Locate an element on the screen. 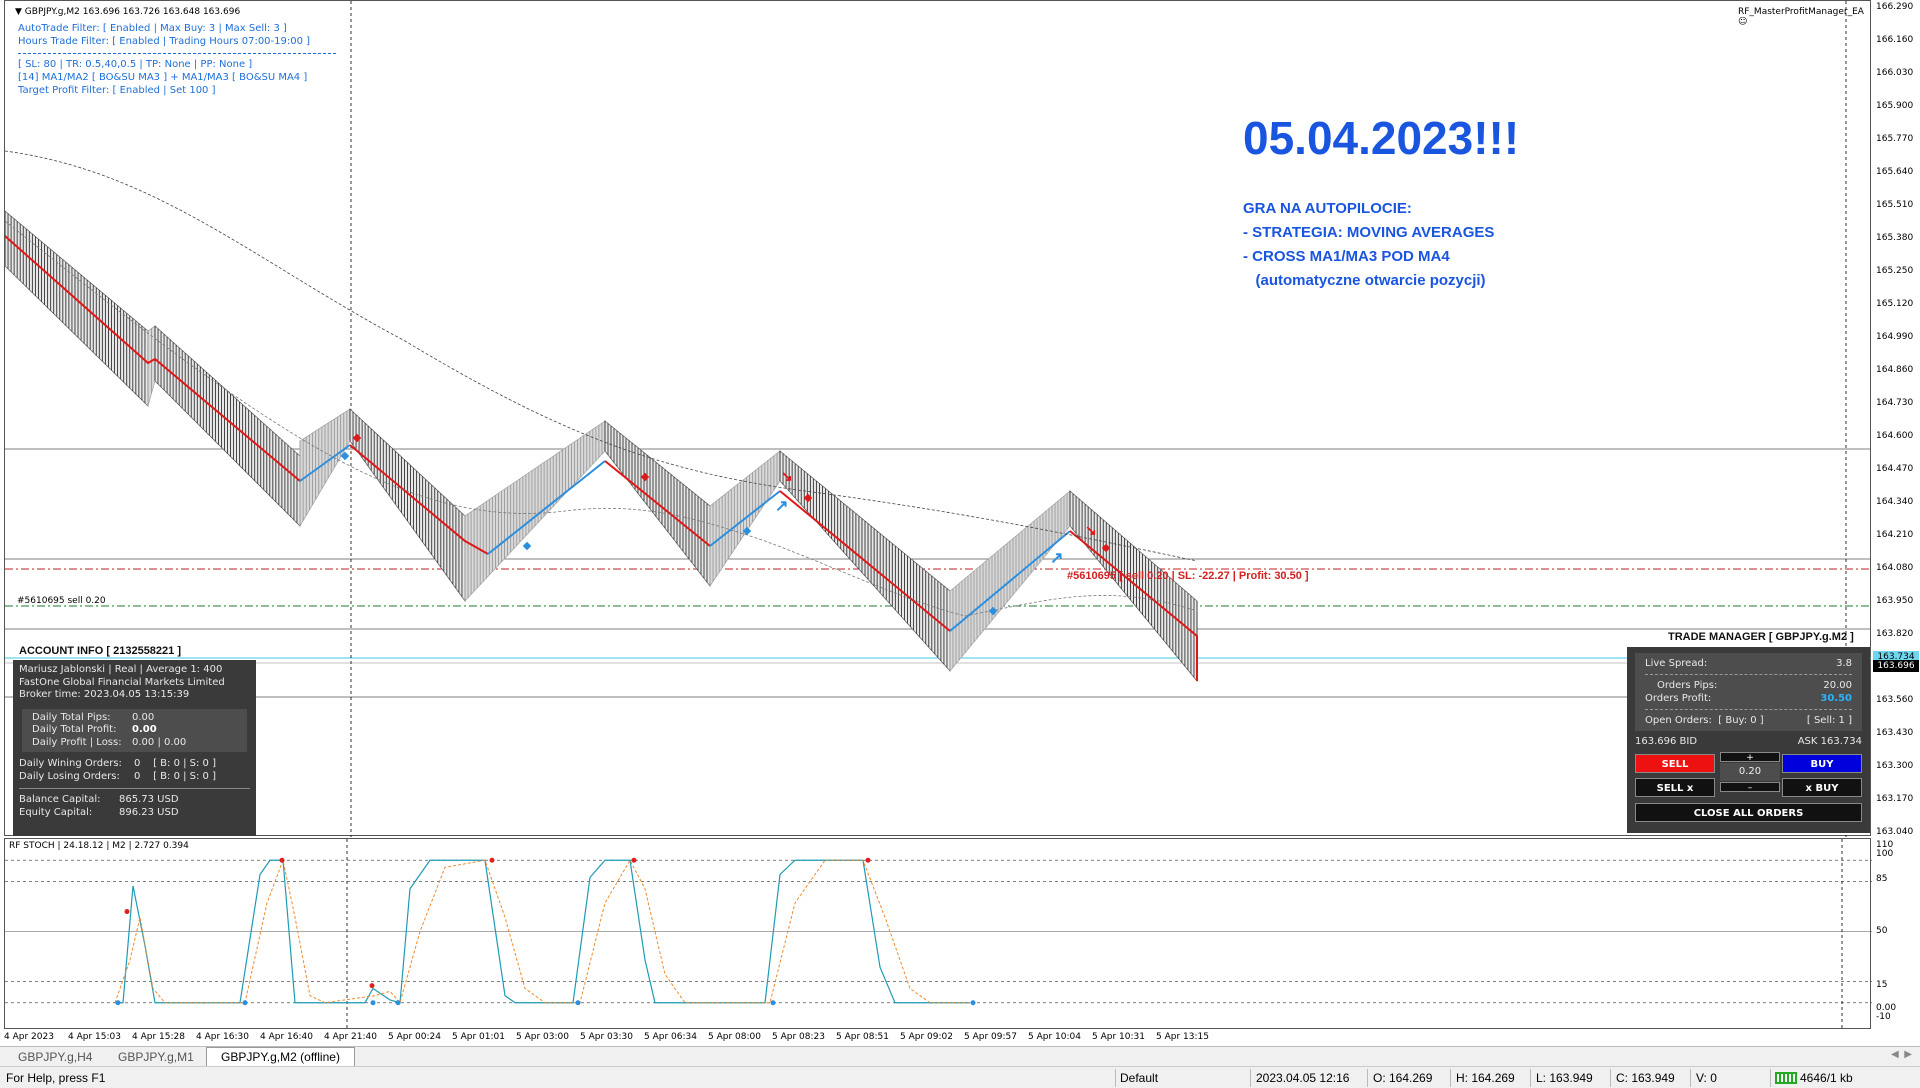  order-line-label: #5610695 sell 0.20 is located at coordinates (61, 601).